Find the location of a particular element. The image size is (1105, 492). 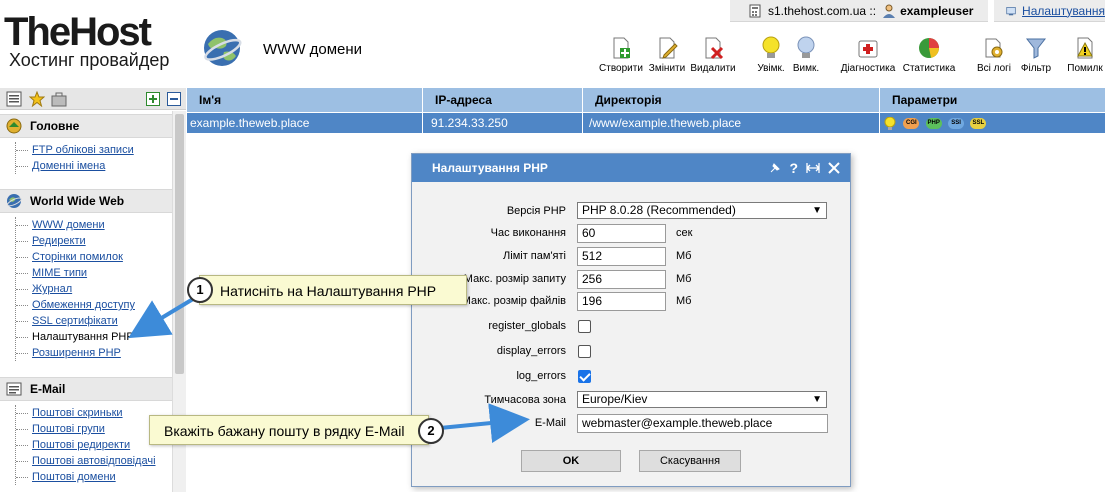

sidebar-item-label: Поштові скриньки is located at coordinates (77, 413).